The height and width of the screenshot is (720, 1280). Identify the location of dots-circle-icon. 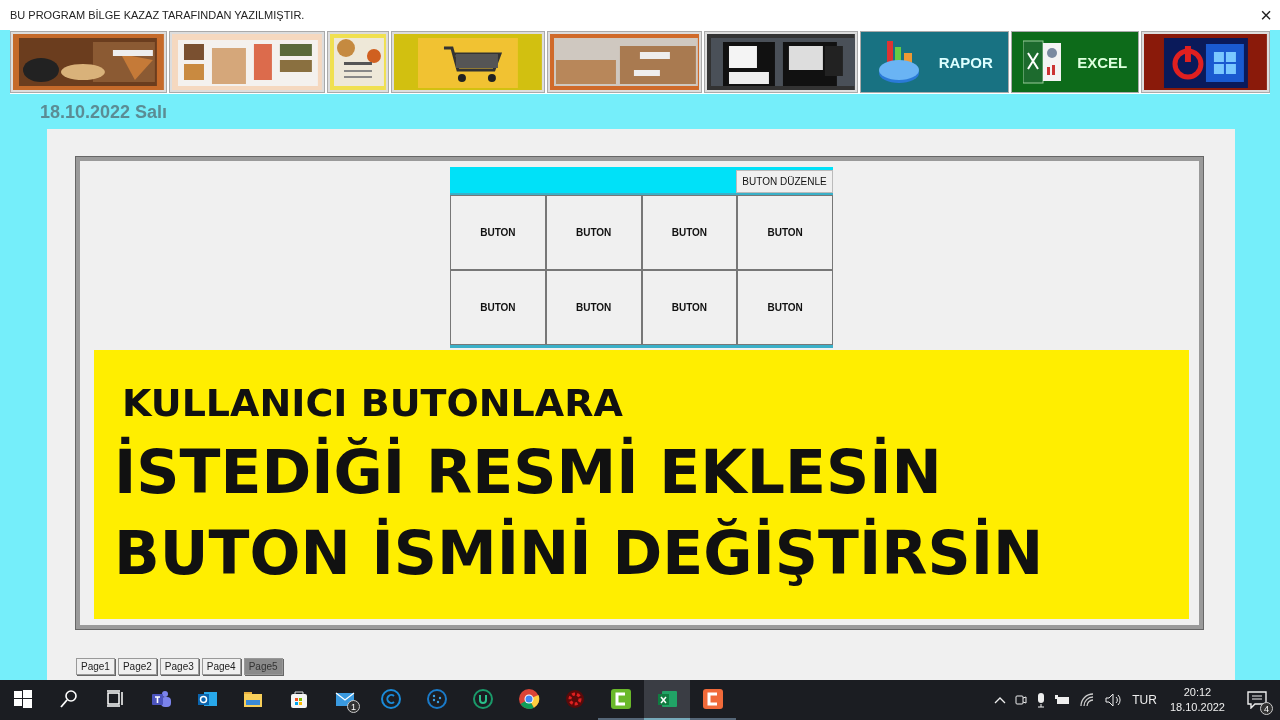
(437, 699).